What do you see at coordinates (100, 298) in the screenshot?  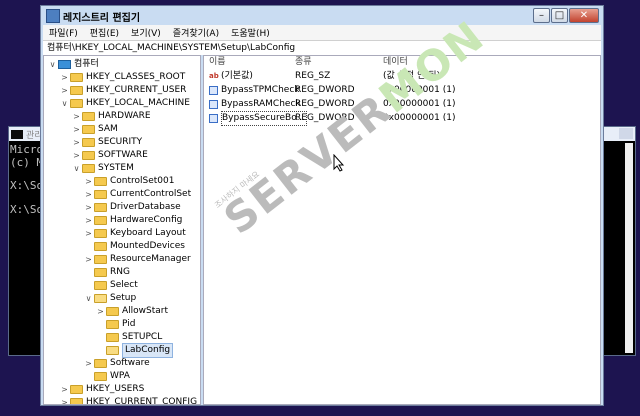 I see `folder-open-icon` at bounding box center [100, 298].